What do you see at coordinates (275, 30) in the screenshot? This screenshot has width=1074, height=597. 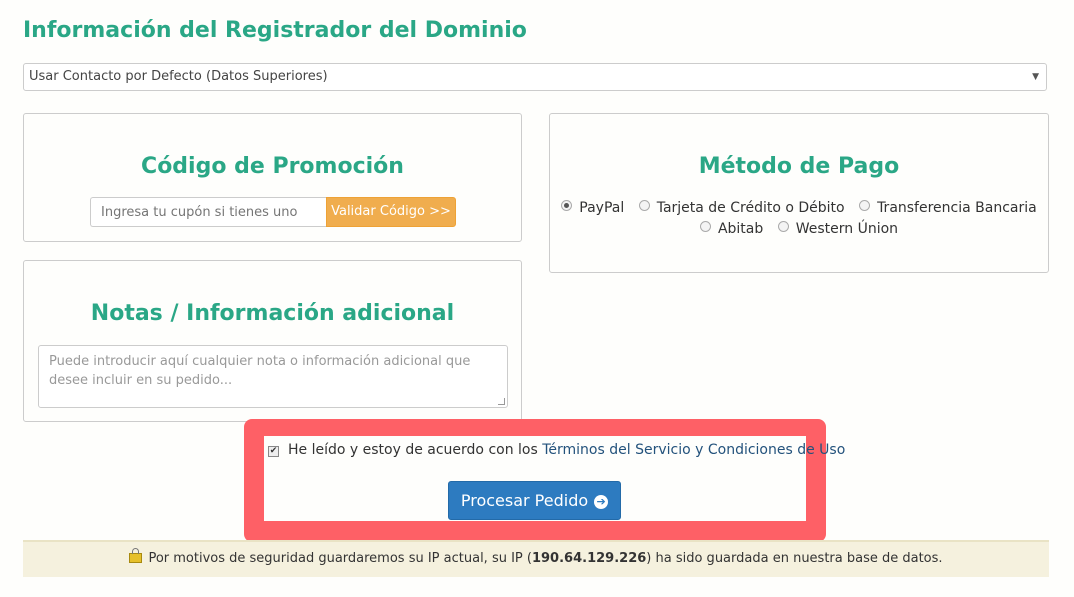 I see `registrar-title: Información del Registrador del Dominio` at bounding box center [275, 30].